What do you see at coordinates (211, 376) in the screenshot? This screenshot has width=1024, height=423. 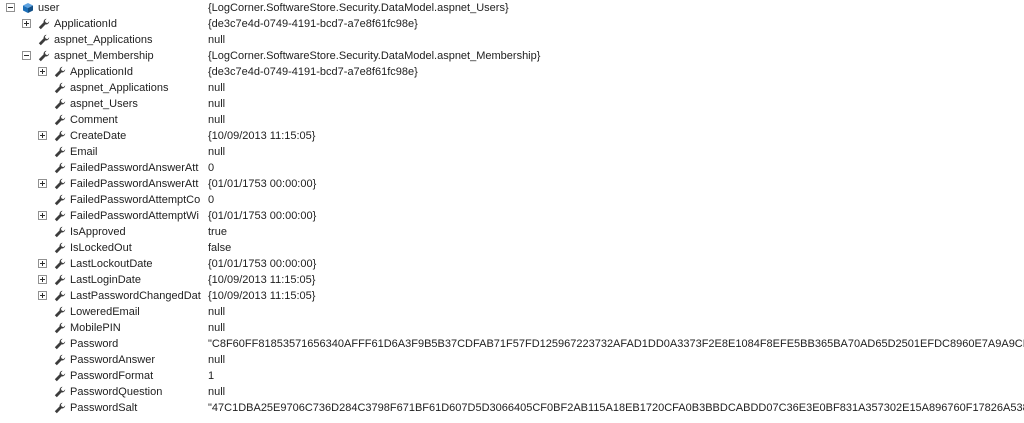 I see `property-value: 1` at bounding box center [211, 376].